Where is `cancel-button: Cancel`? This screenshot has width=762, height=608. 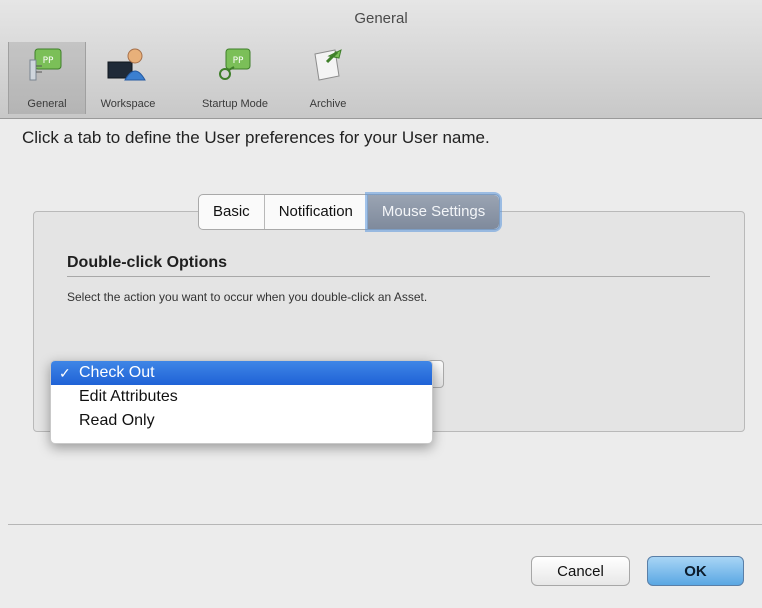
cancel-button: Cancel is located at coordinates (580, 571).